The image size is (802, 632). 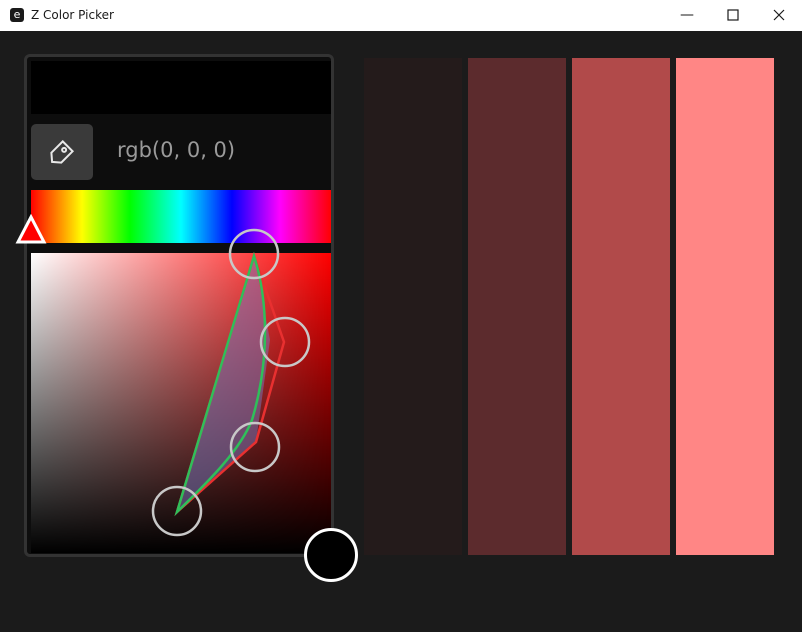 I want to click on close-button, so click(x=779, y=15).